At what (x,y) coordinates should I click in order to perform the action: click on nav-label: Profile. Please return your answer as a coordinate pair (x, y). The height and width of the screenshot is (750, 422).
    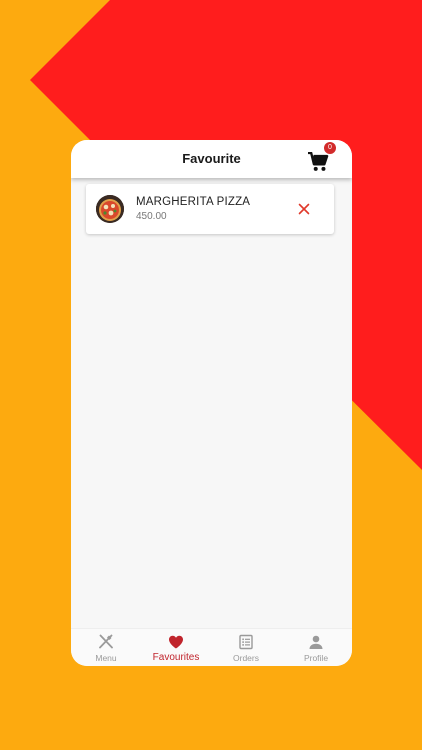
    Looking at the image, I should click on (316, 658).